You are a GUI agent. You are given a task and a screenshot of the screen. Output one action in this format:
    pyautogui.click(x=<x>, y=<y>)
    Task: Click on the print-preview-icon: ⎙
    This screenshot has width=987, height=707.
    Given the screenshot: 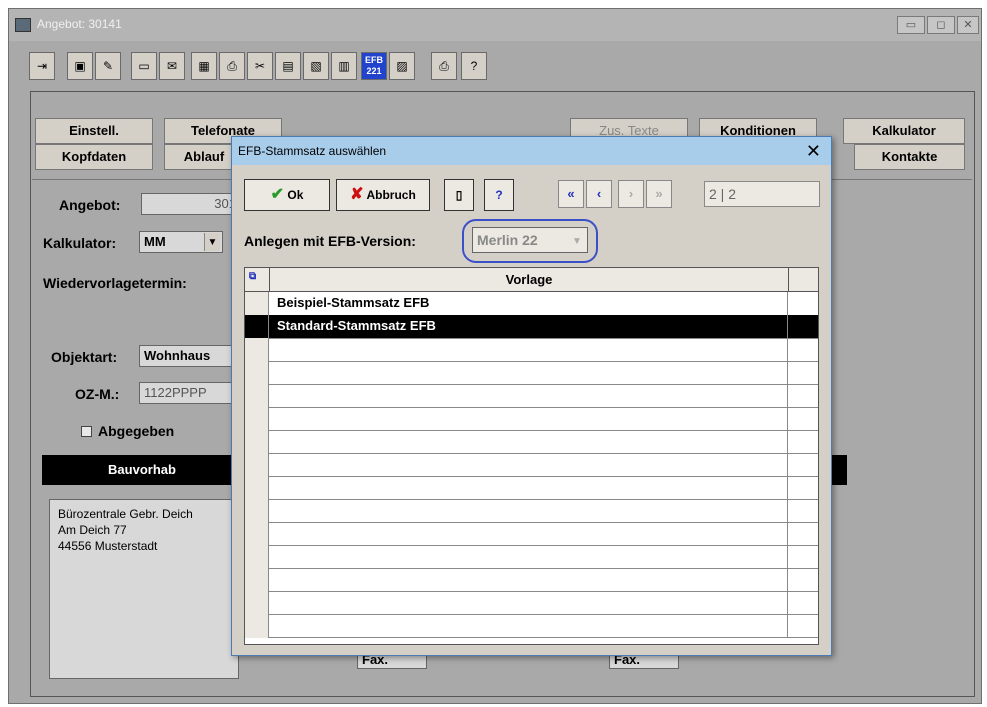 What is the action you would take?
    pyautogui.click(x=232, y=66)
    